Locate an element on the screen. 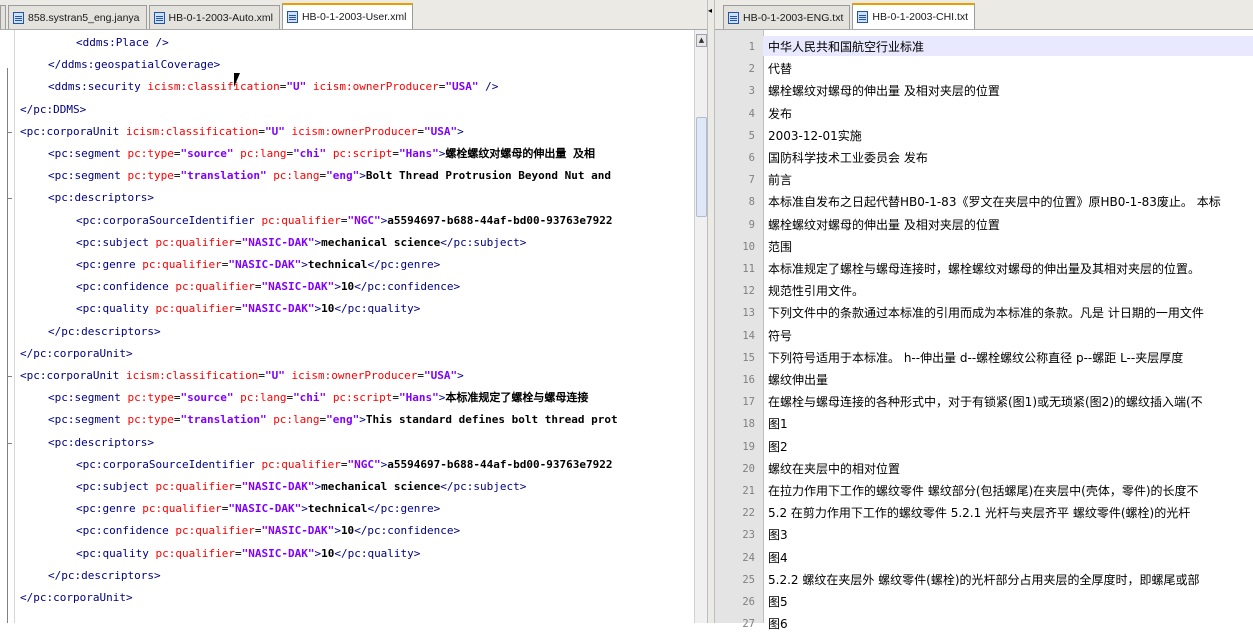  scroll-thumb is located at coordinates (701, 167).